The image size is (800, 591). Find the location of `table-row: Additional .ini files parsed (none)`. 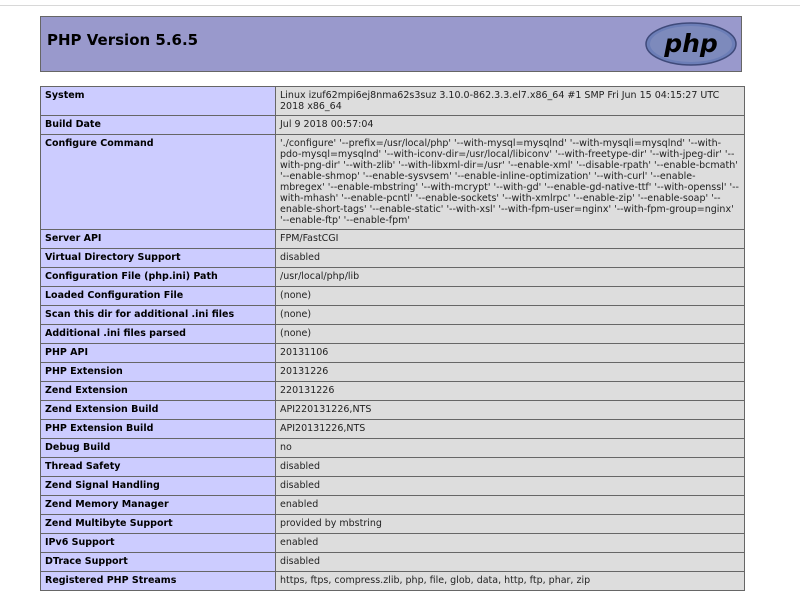

table-row: Additional .ini files parsed (none) is located at coordinates (392, 334).